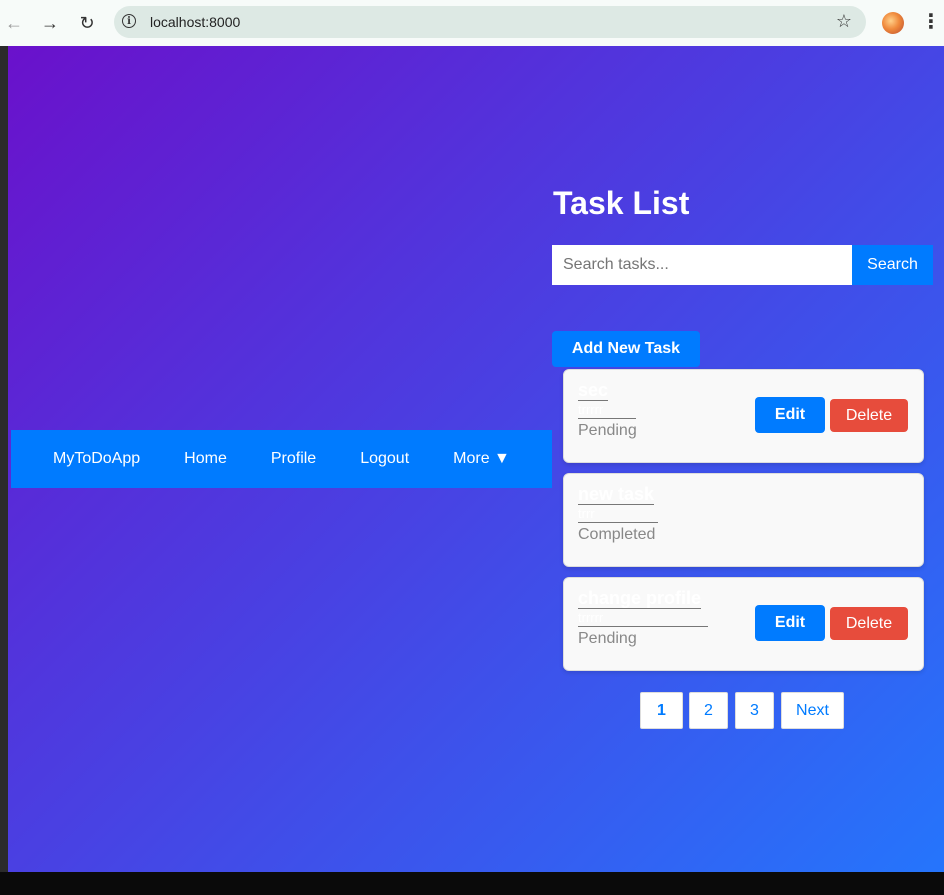  What do you see at coordinates (754, 710) in the screenshot?
I see `pagination-page-3: 3` at bounding box center [754, 710].